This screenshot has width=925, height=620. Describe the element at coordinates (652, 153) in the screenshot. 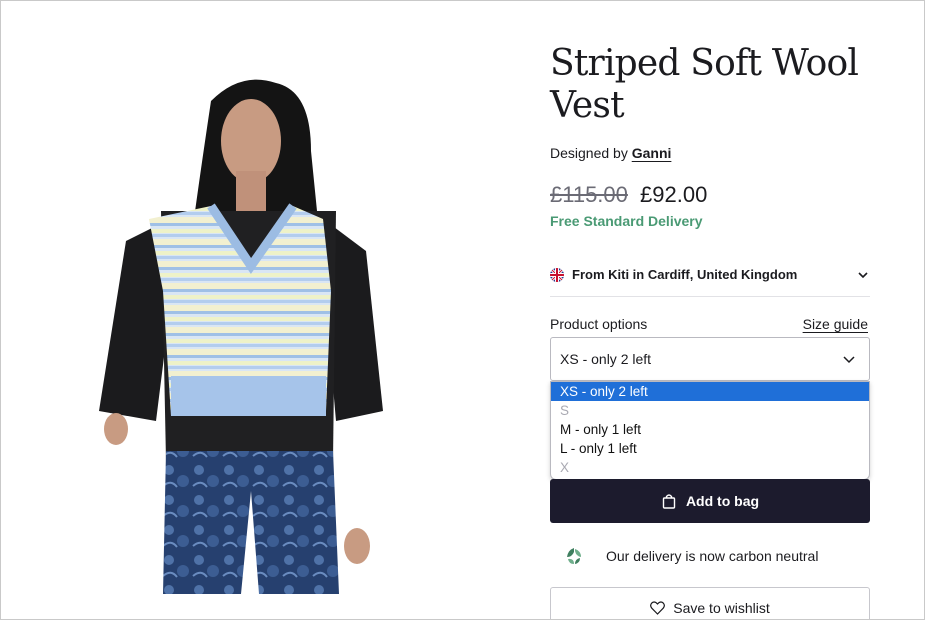

I see `designer-link: Ganni` at that location.